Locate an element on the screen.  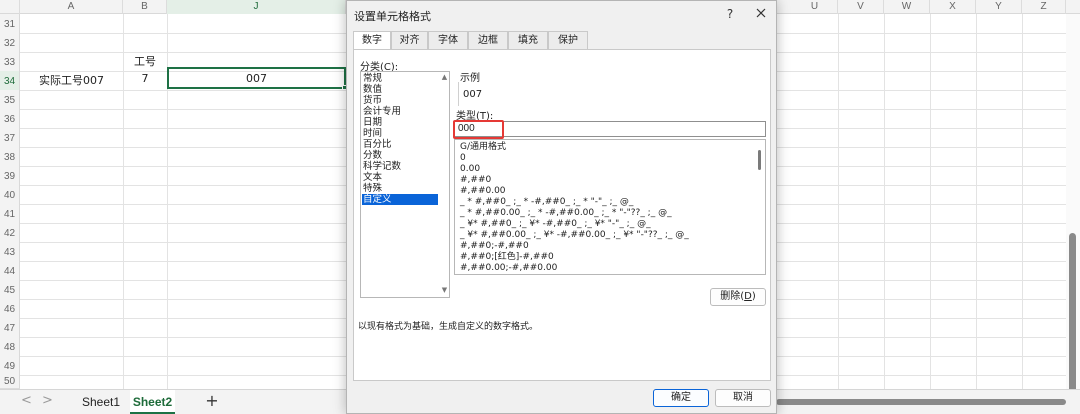
column-header-v: V is located at coordinates (861, 7).